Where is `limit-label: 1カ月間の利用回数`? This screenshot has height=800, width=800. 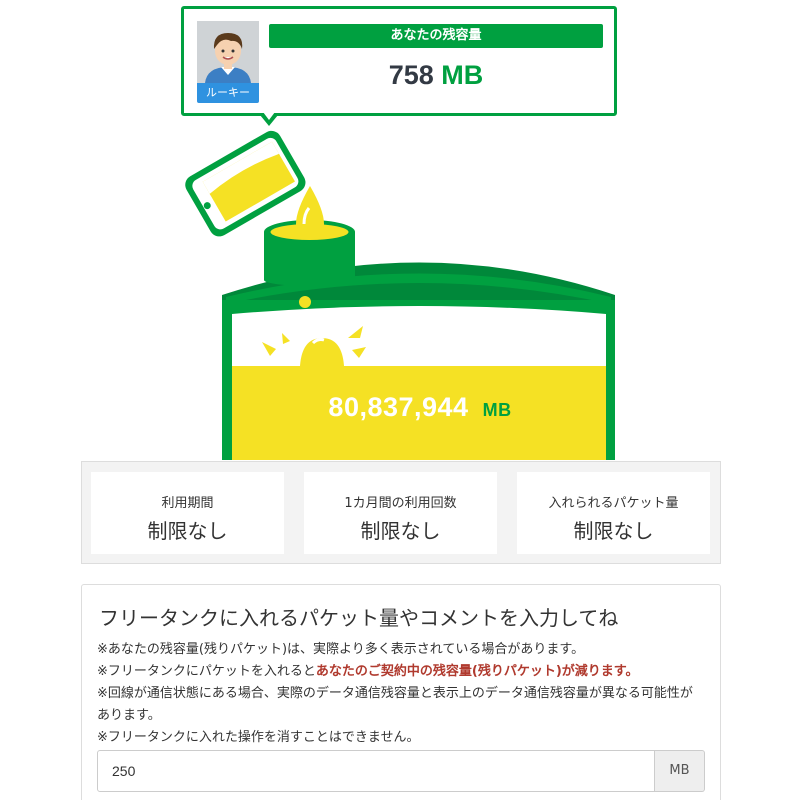
limit-label: 1カ月間の利用回数 is located at coordinates (400, 503).